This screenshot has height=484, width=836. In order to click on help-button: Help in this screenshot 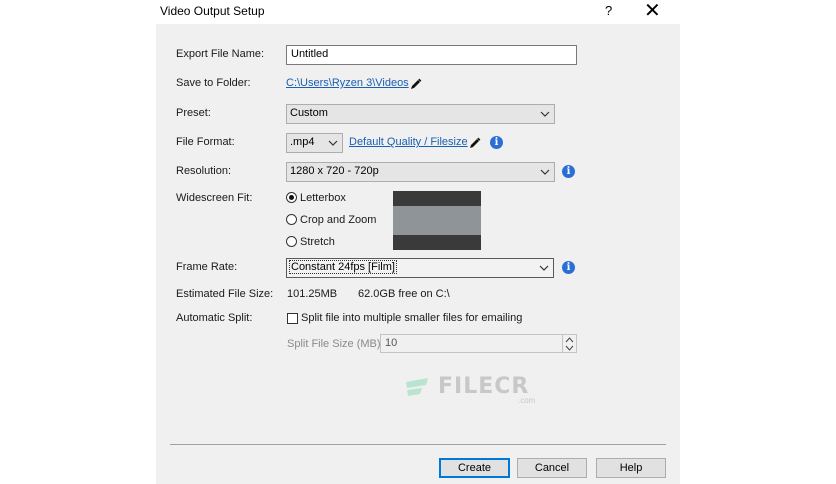, I will do `click(631, 468)`.